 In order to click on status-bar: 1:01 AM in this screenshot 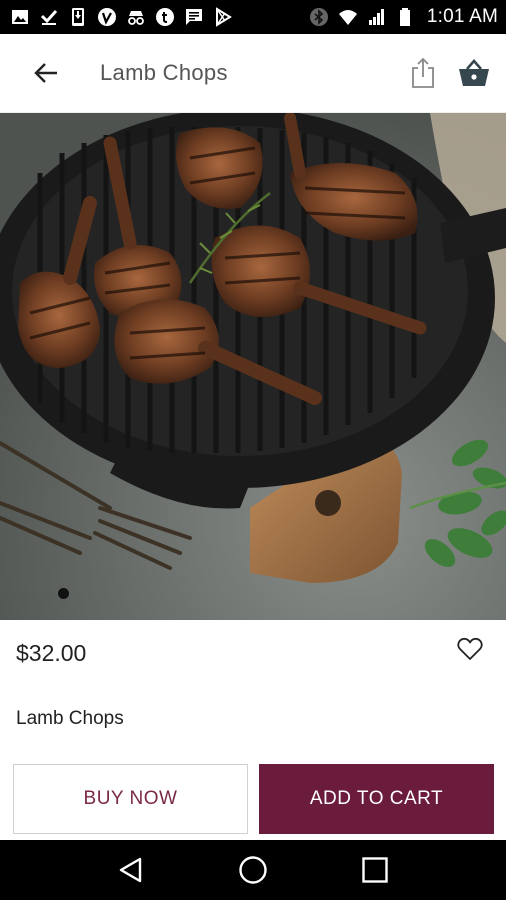, I will do `click(253, 17)`.